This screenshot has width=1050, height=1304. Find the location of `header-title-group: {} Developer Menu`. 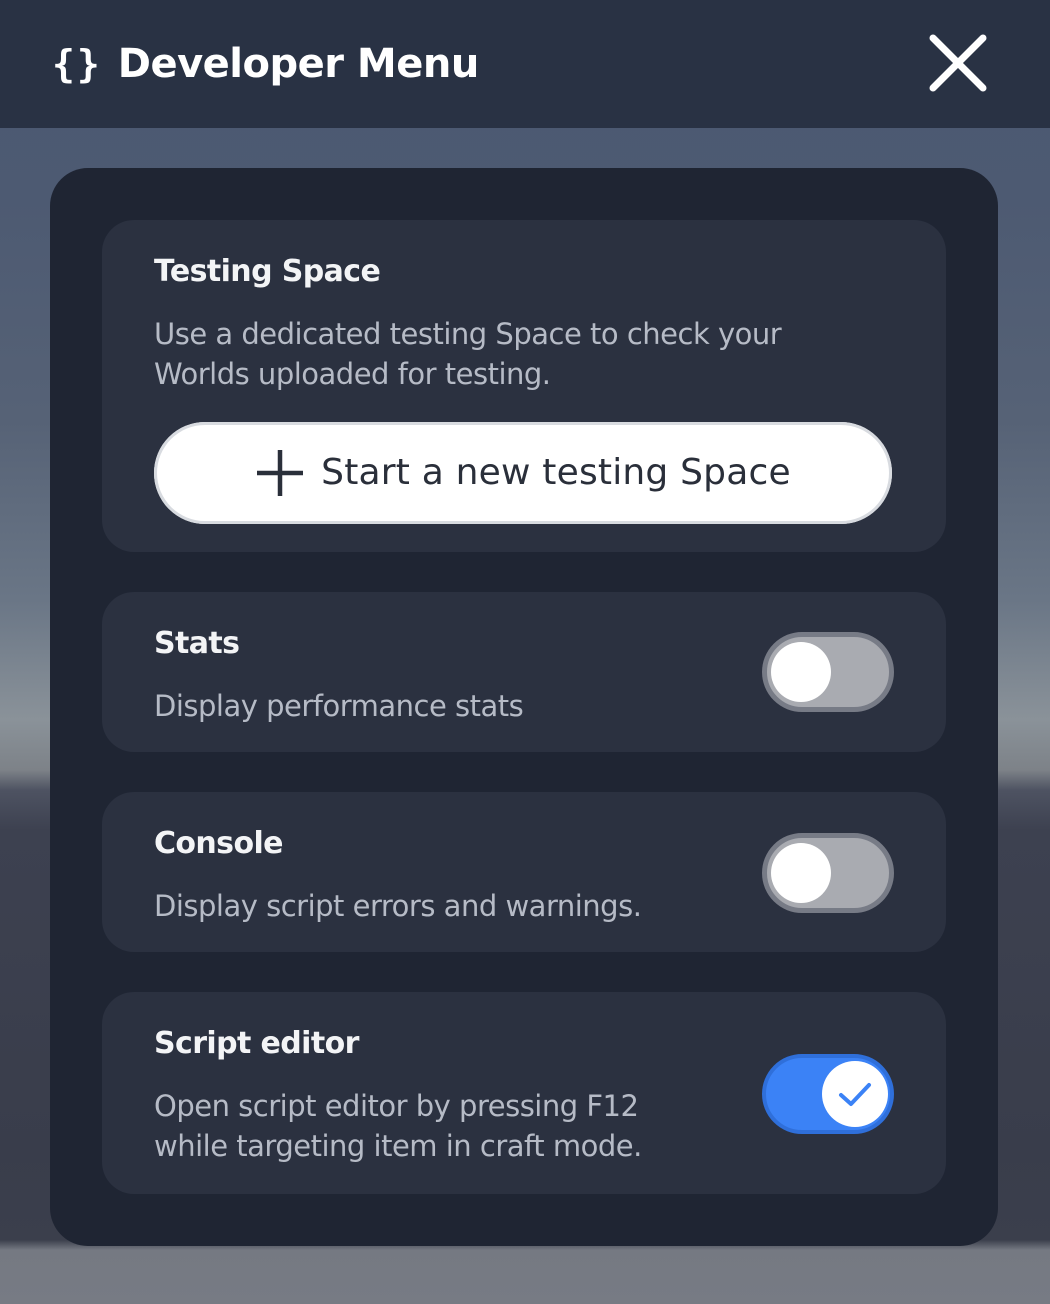

header-title-group: {} Developer Menu is located at coordinates (265, 64).